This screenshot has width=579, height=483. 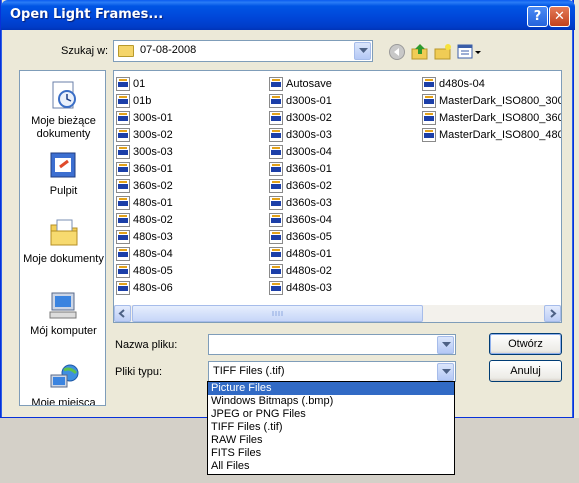 I want to click on list-item: d480s-02, so click(x=345, y=270).